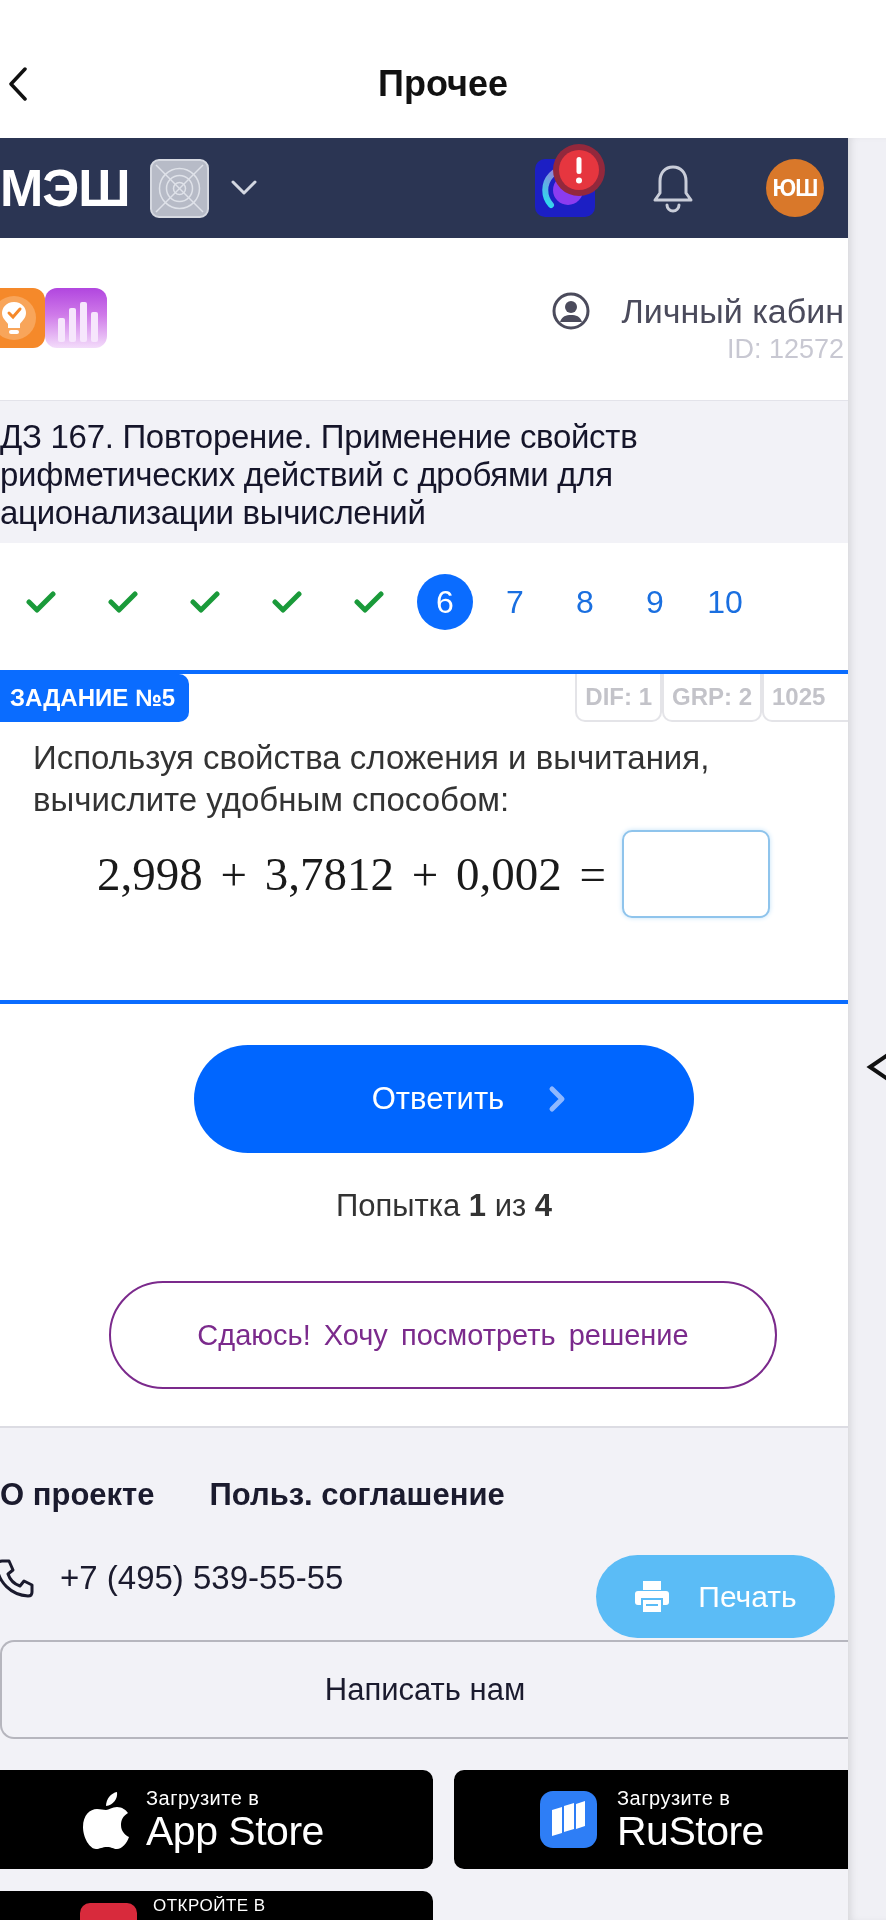 Image resolution: width=886 pixels, height=1920 pixels. Describe the element at coordinates (76, 318) in the screenshot. I see `bar-chart-icon` at that location.